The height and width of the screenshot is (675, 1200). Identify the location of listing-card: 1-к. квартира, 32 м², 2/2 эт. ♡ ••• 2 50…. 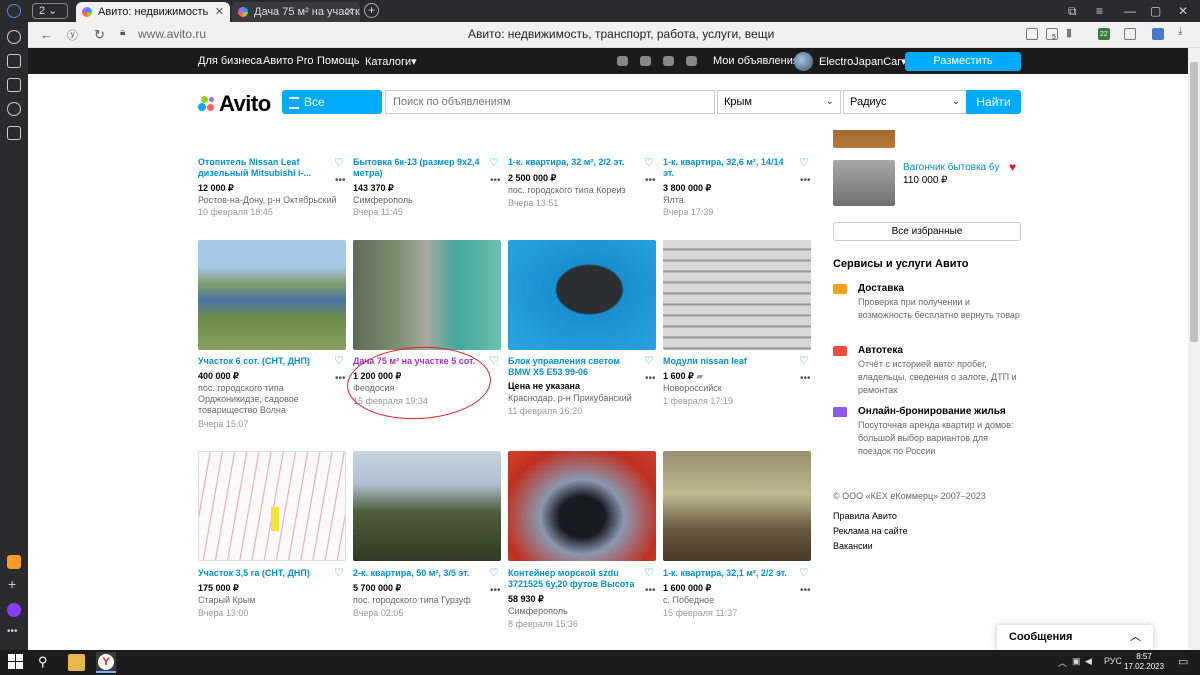
(583, 175).